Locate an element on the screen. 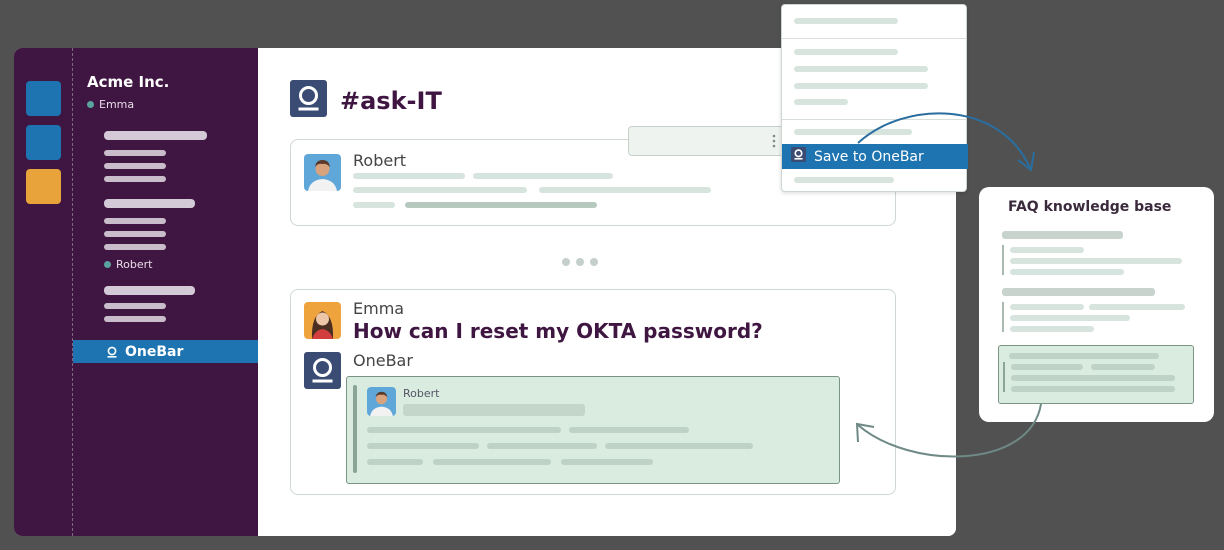  sidebar-item-onebar: OneBar is located at coordinates (166, 351).